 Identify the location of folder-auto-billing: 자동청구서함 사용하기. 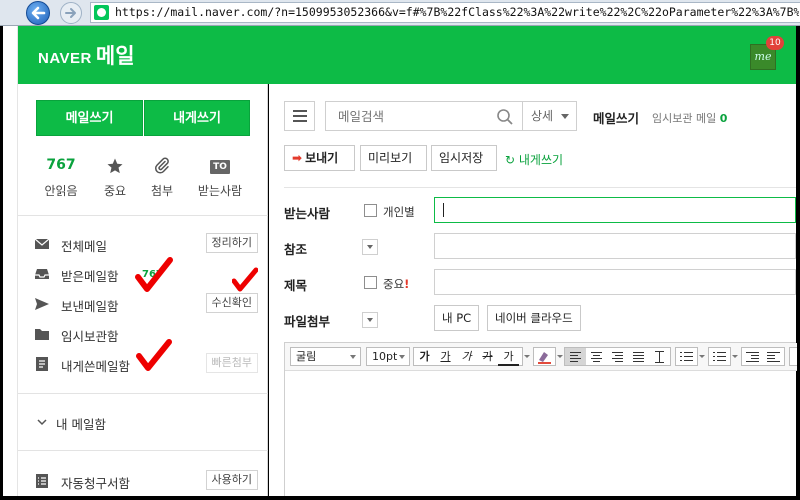
(146, 481).